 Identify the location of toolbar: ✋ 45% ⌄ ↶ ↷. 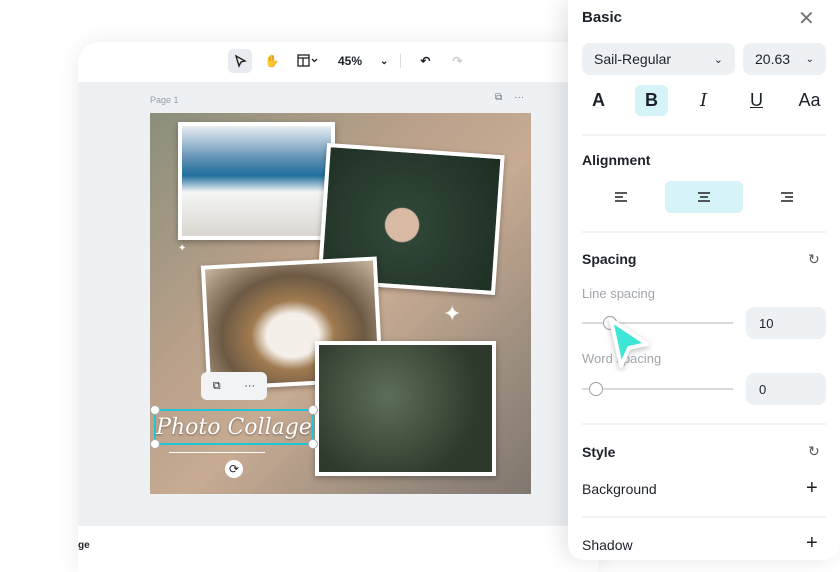
(348, 61).